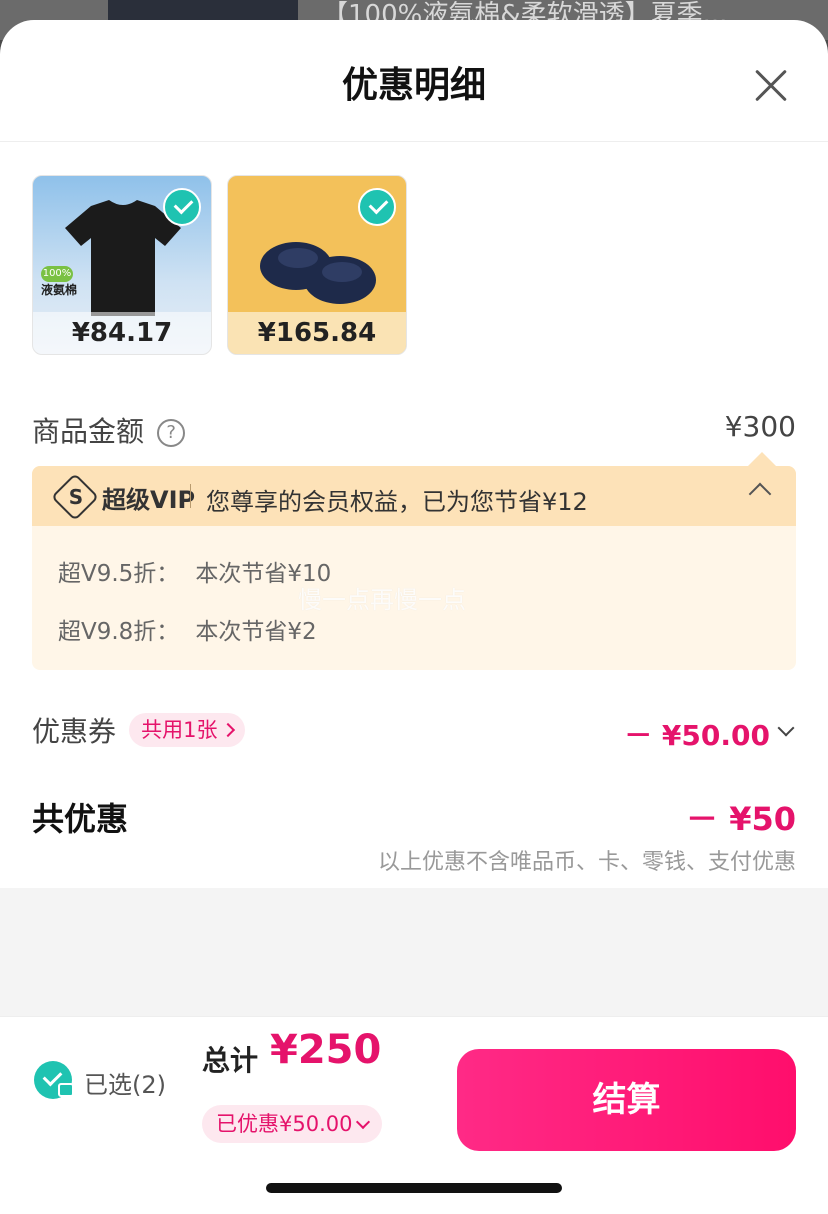 This screenshot has height=1214, width=828. I want to click on lock-icon, so click(66, 1090).